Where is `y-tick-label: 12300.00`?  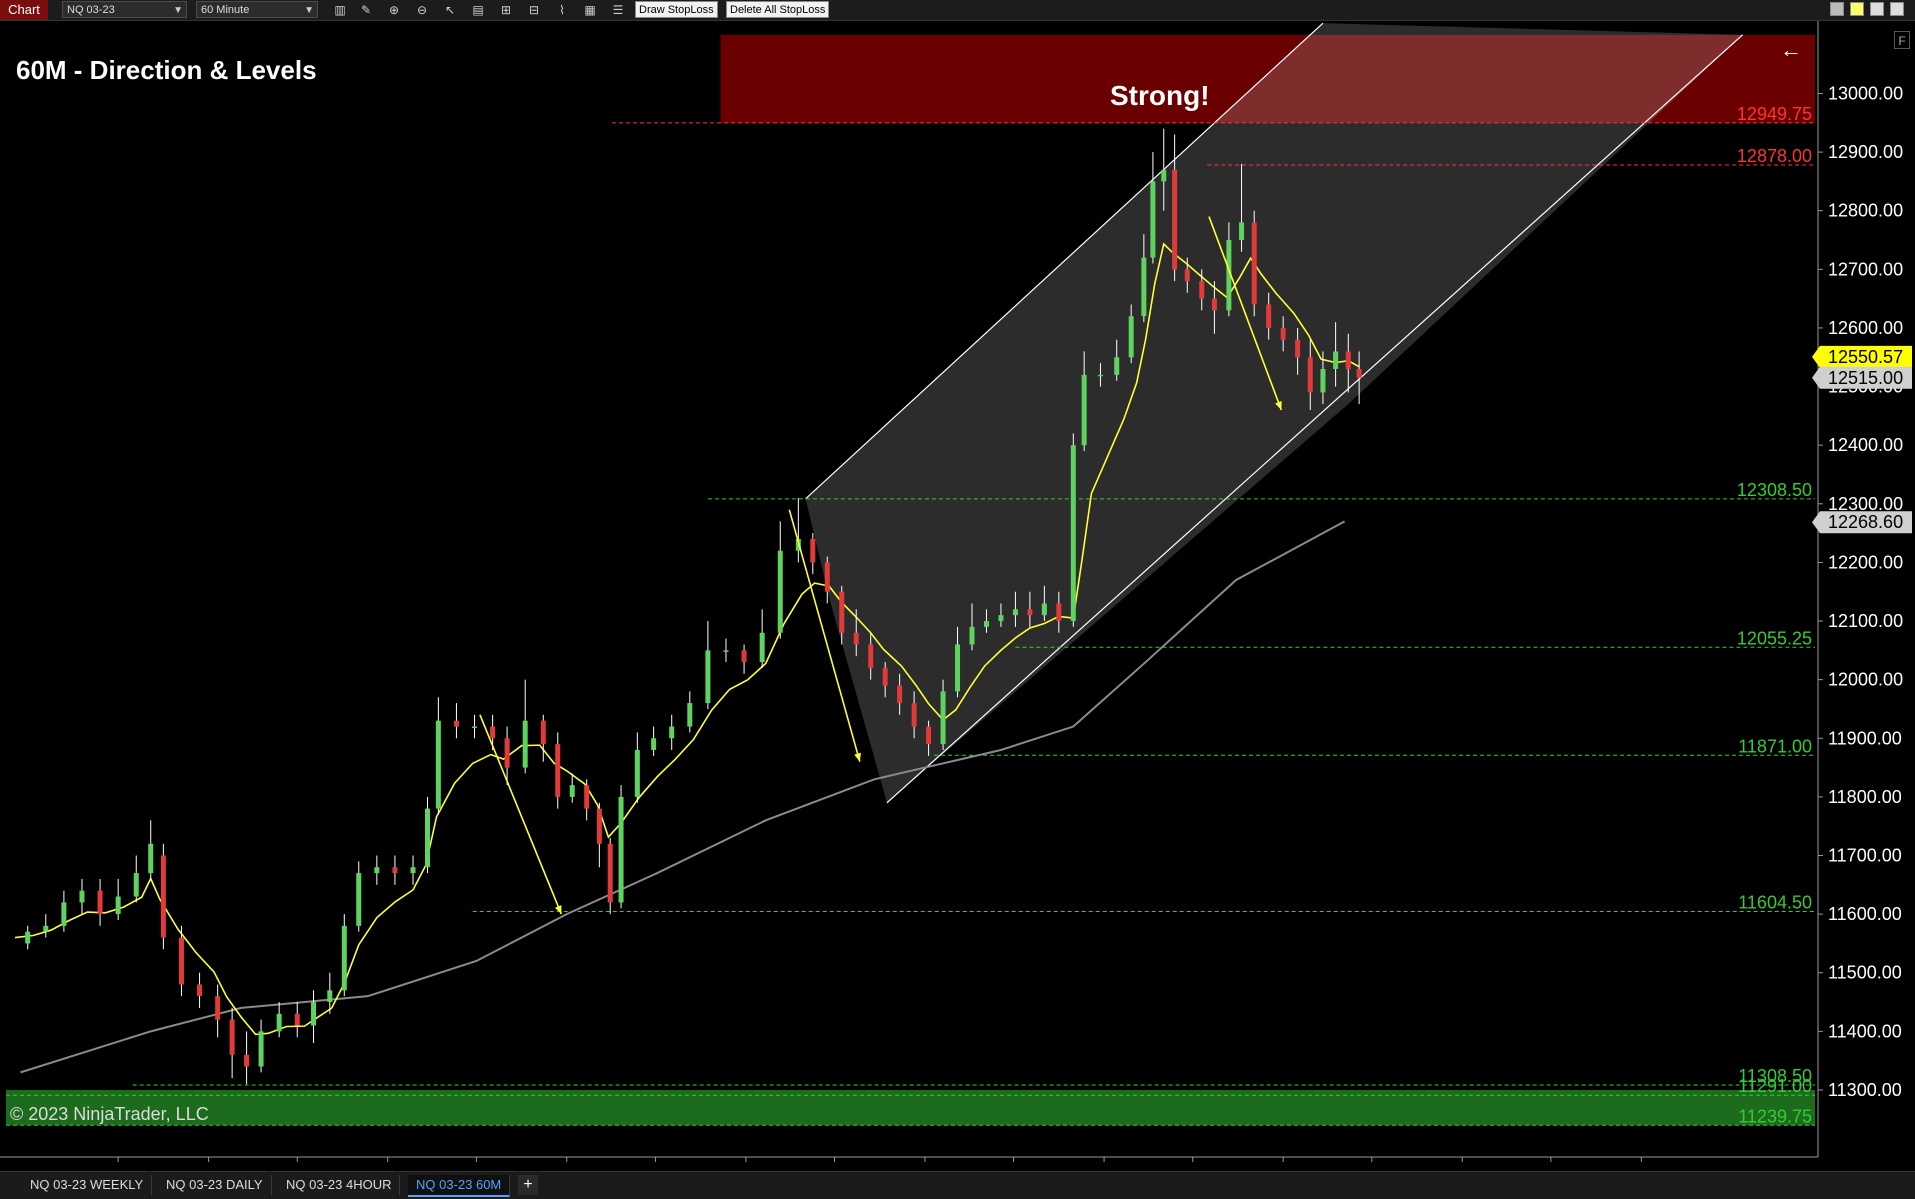 y-tick-label: 12300.00 is located at coordinates (1865, 504).